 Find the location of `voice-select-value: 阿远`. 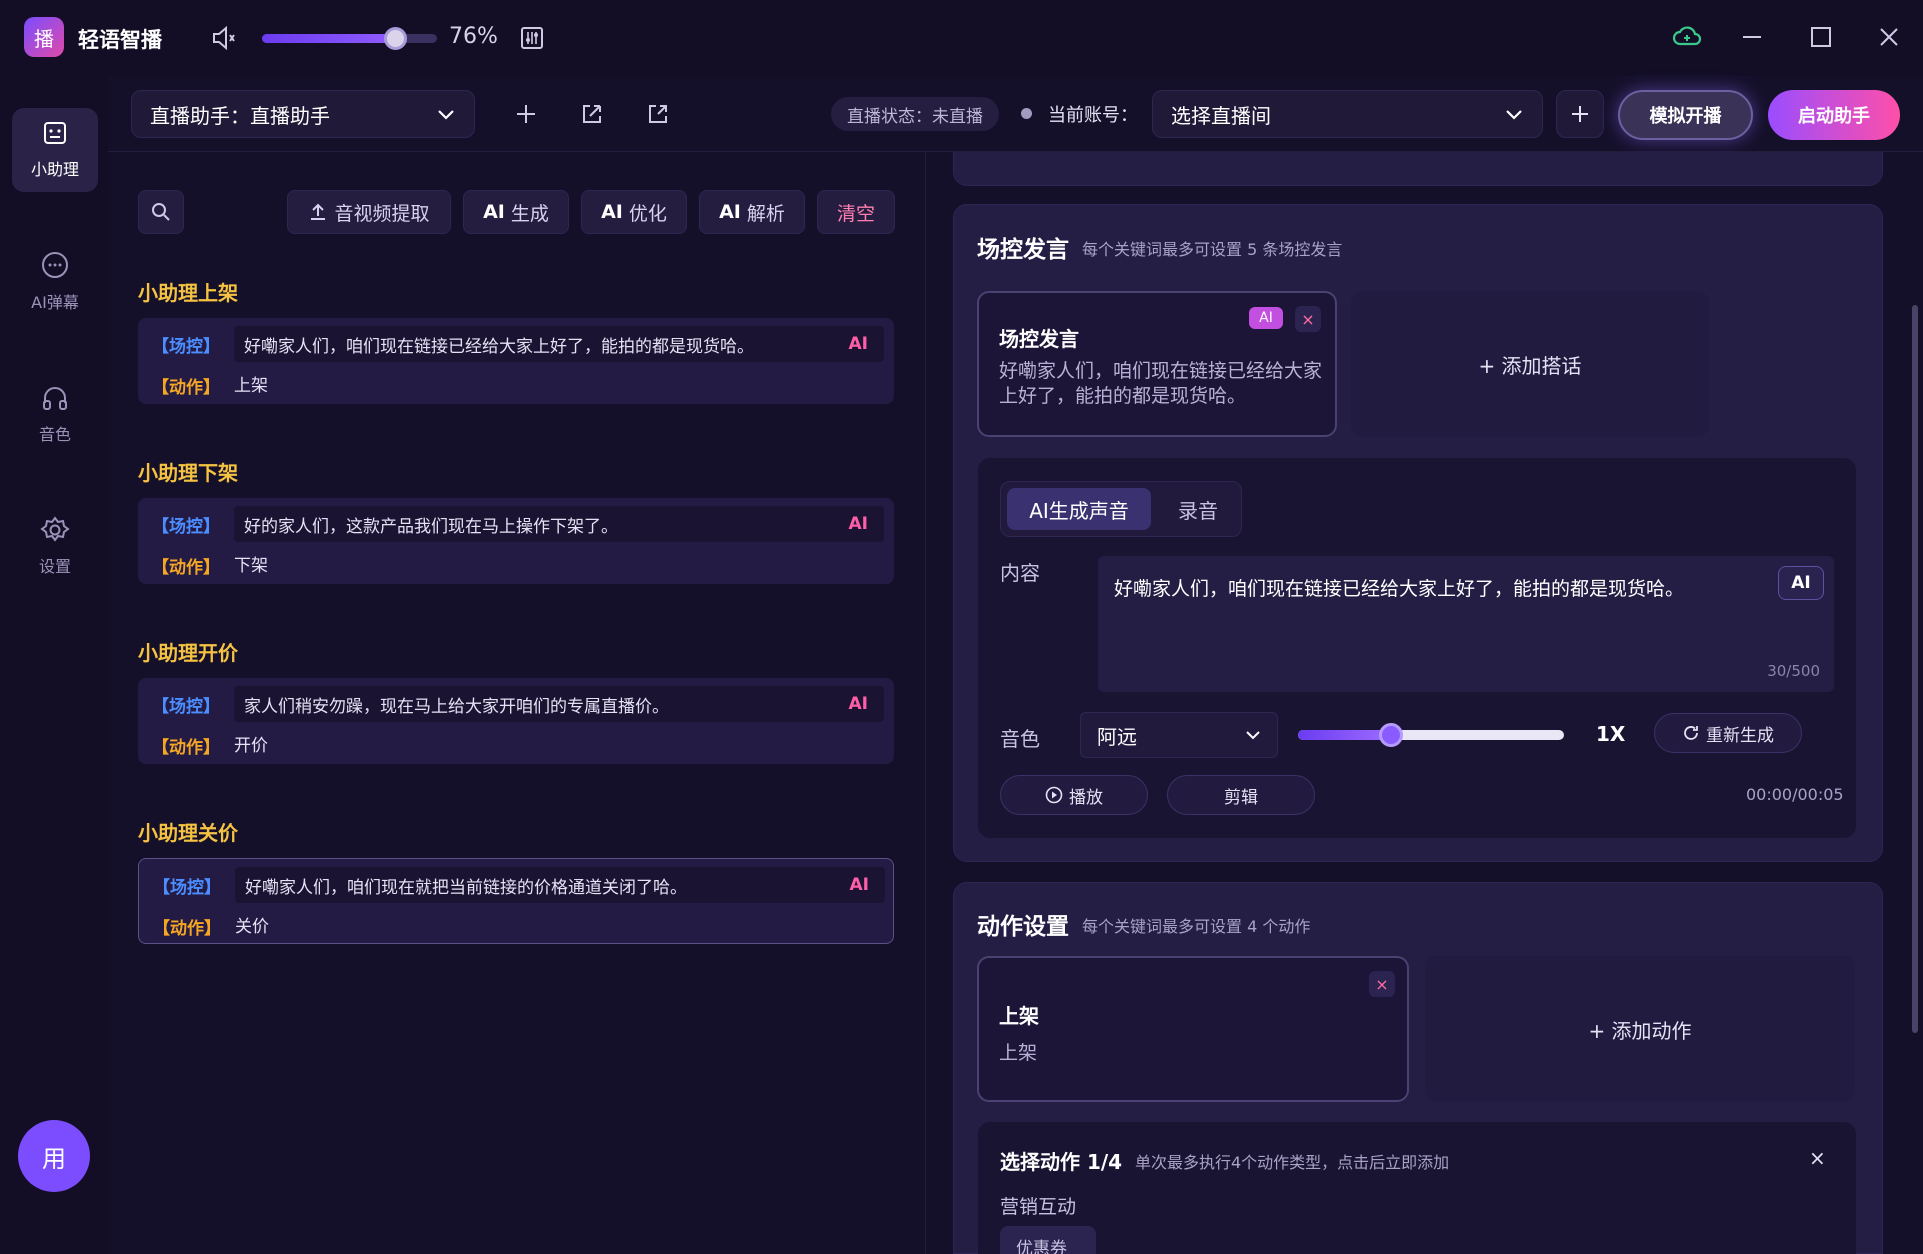

voice-select-value: 阿远 is located at coordinates (1117, 736).